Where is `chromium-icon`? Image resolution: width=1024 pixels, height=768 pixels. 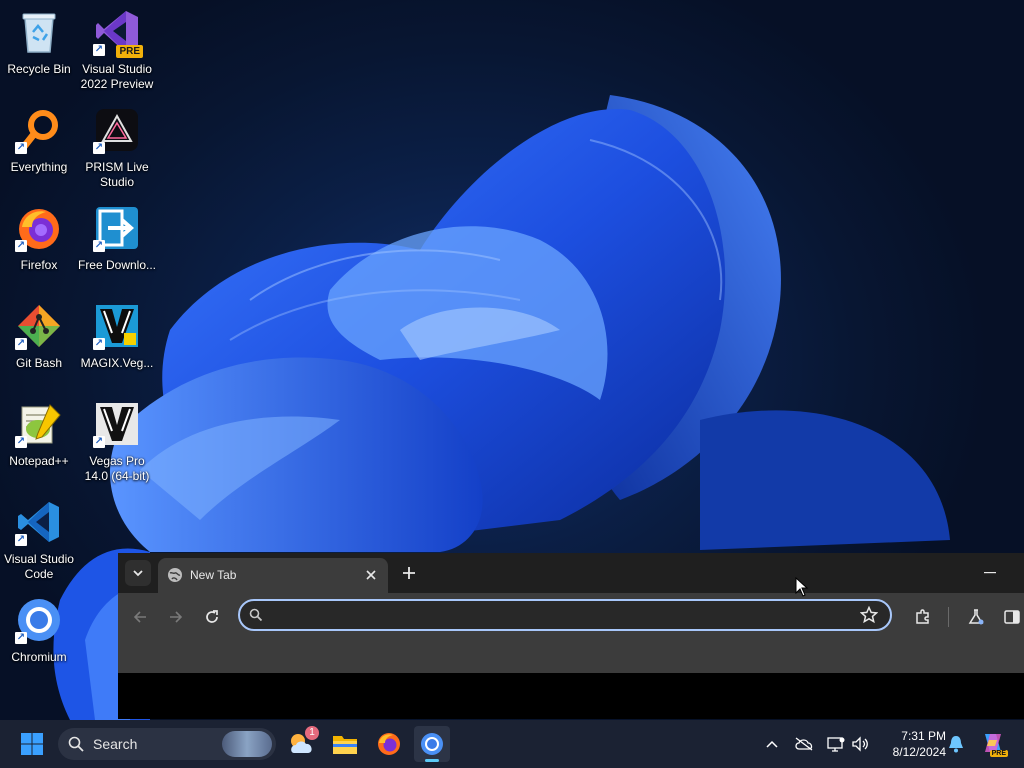 chromium-icon is located at coordinates (432, 744).